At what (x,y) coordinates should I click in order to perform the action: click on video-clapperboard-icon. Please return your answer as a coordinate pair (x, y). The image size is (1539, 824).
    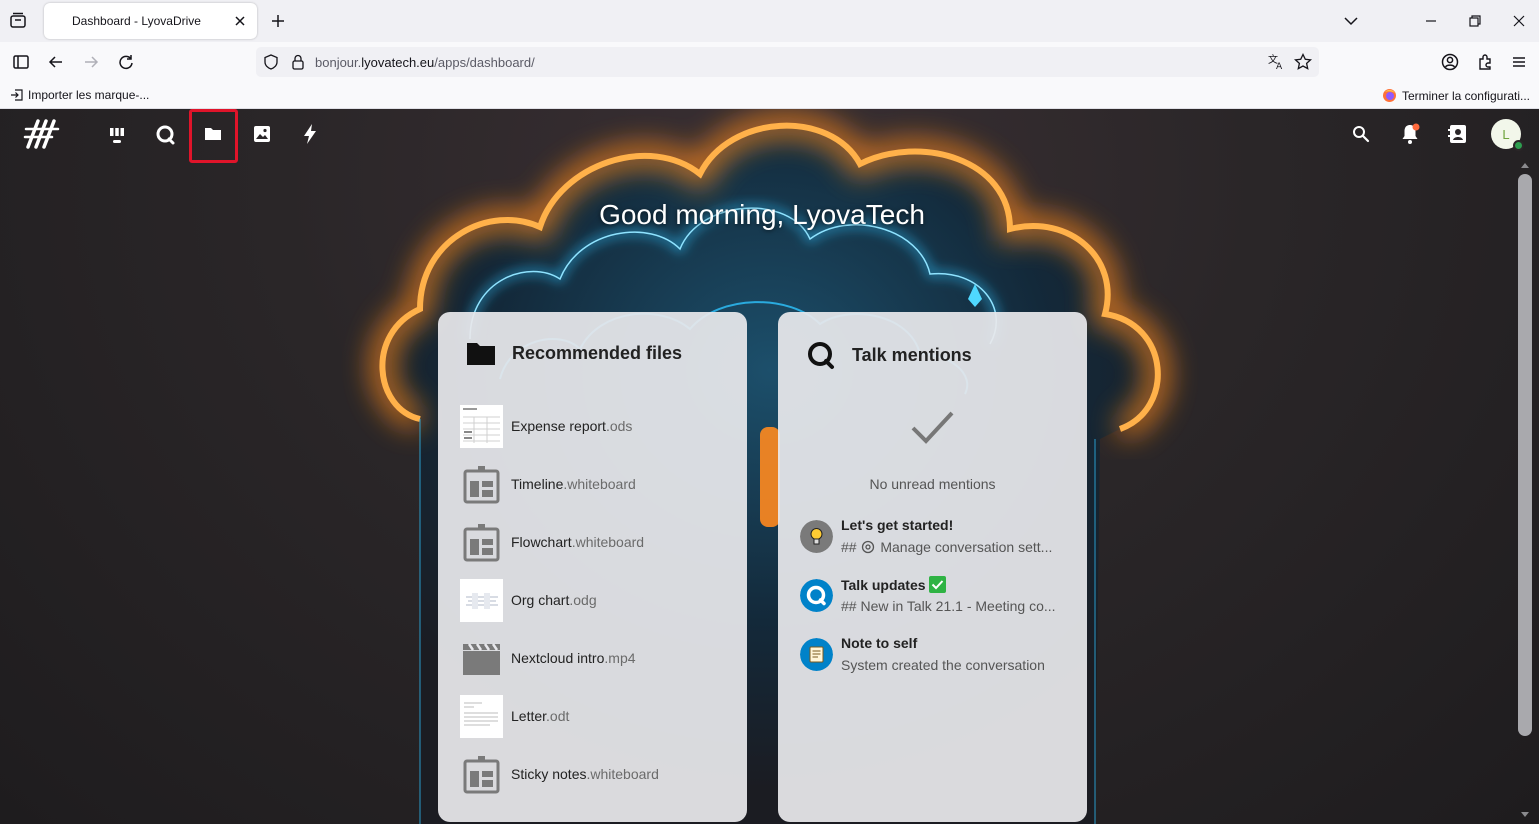
    Looking at the image, I should click on (481, 658).